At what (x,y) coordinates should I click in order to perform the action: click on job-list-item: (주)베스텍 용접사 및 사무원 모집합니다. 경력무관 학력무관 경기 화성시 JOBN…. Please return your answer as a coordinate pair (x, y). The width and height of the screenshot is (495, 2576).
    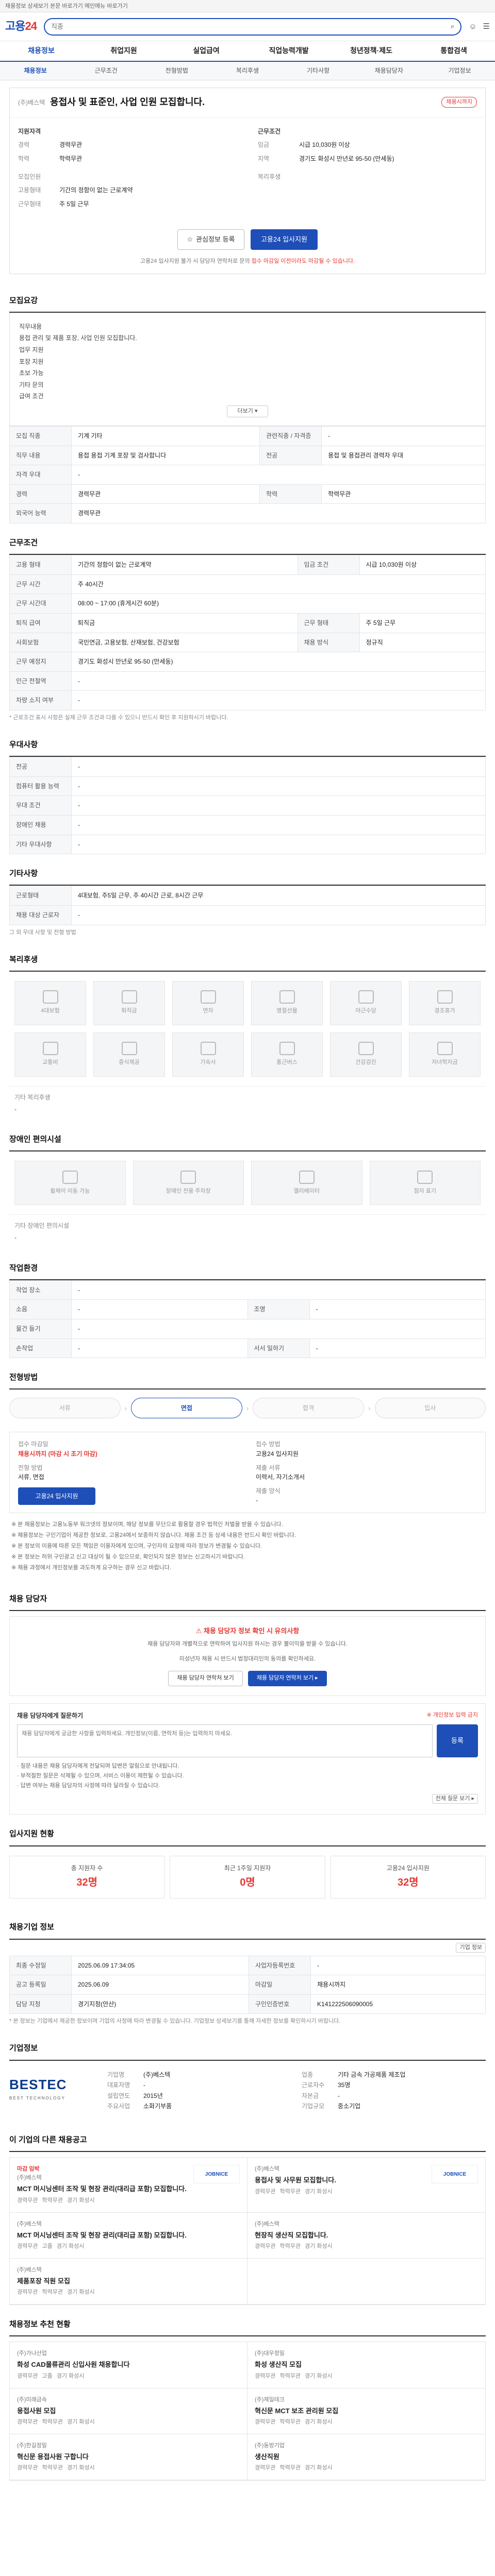
    Looking at the image, I should click on (366, 2185).